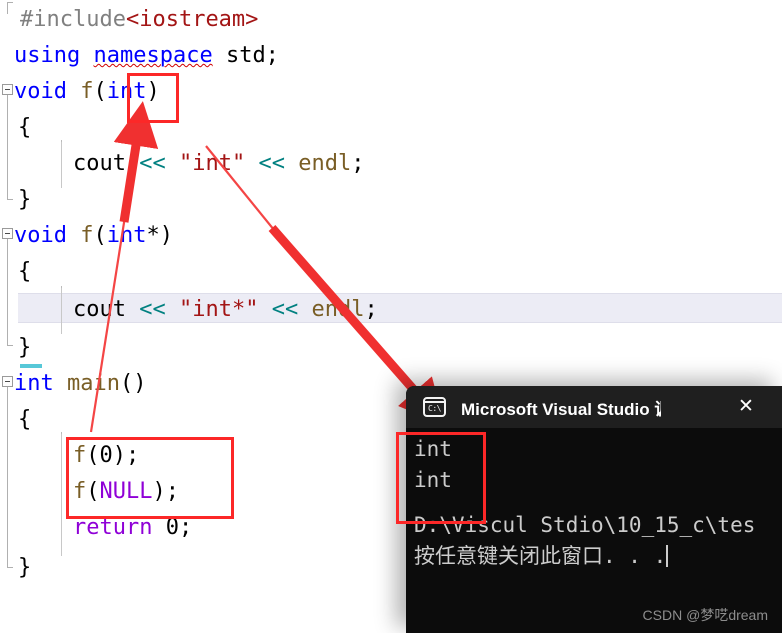 The width and height of the screenshot is (782, 633). I want to click on code-line: void f(int*), so click(93, 236).